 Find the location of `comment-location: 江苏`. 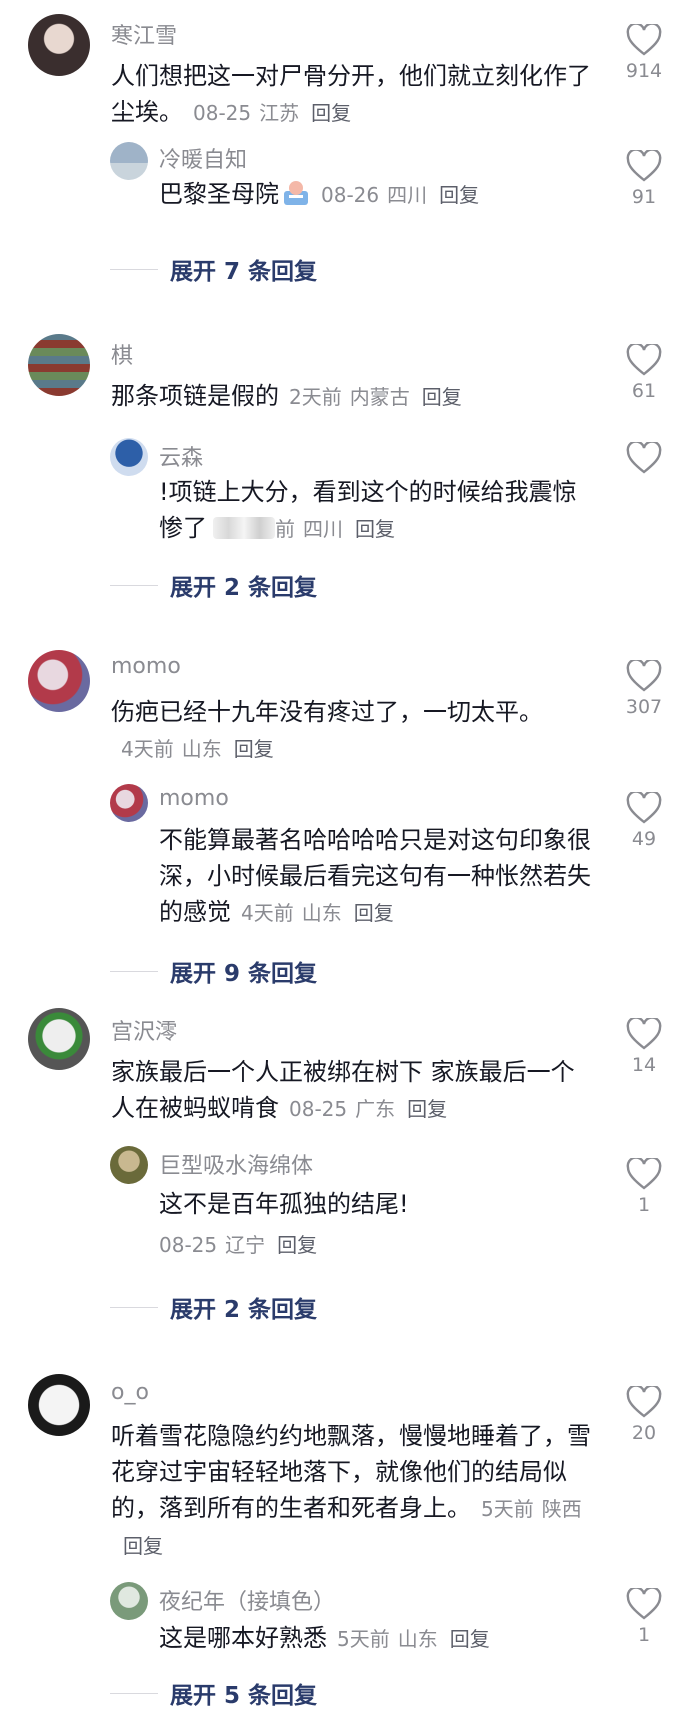

comment-location: 江苏 is located at coordinates (279, 113).